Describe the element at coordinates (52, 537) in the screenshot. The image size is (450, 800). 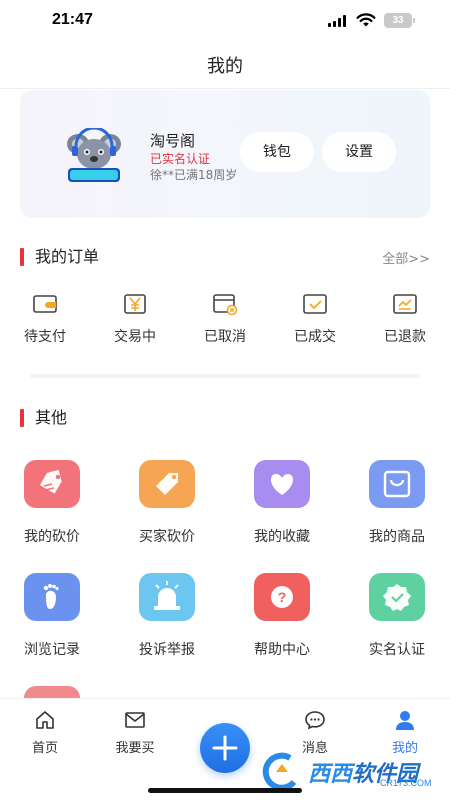
I see `grid-item-label: 我的砍价` at that location.